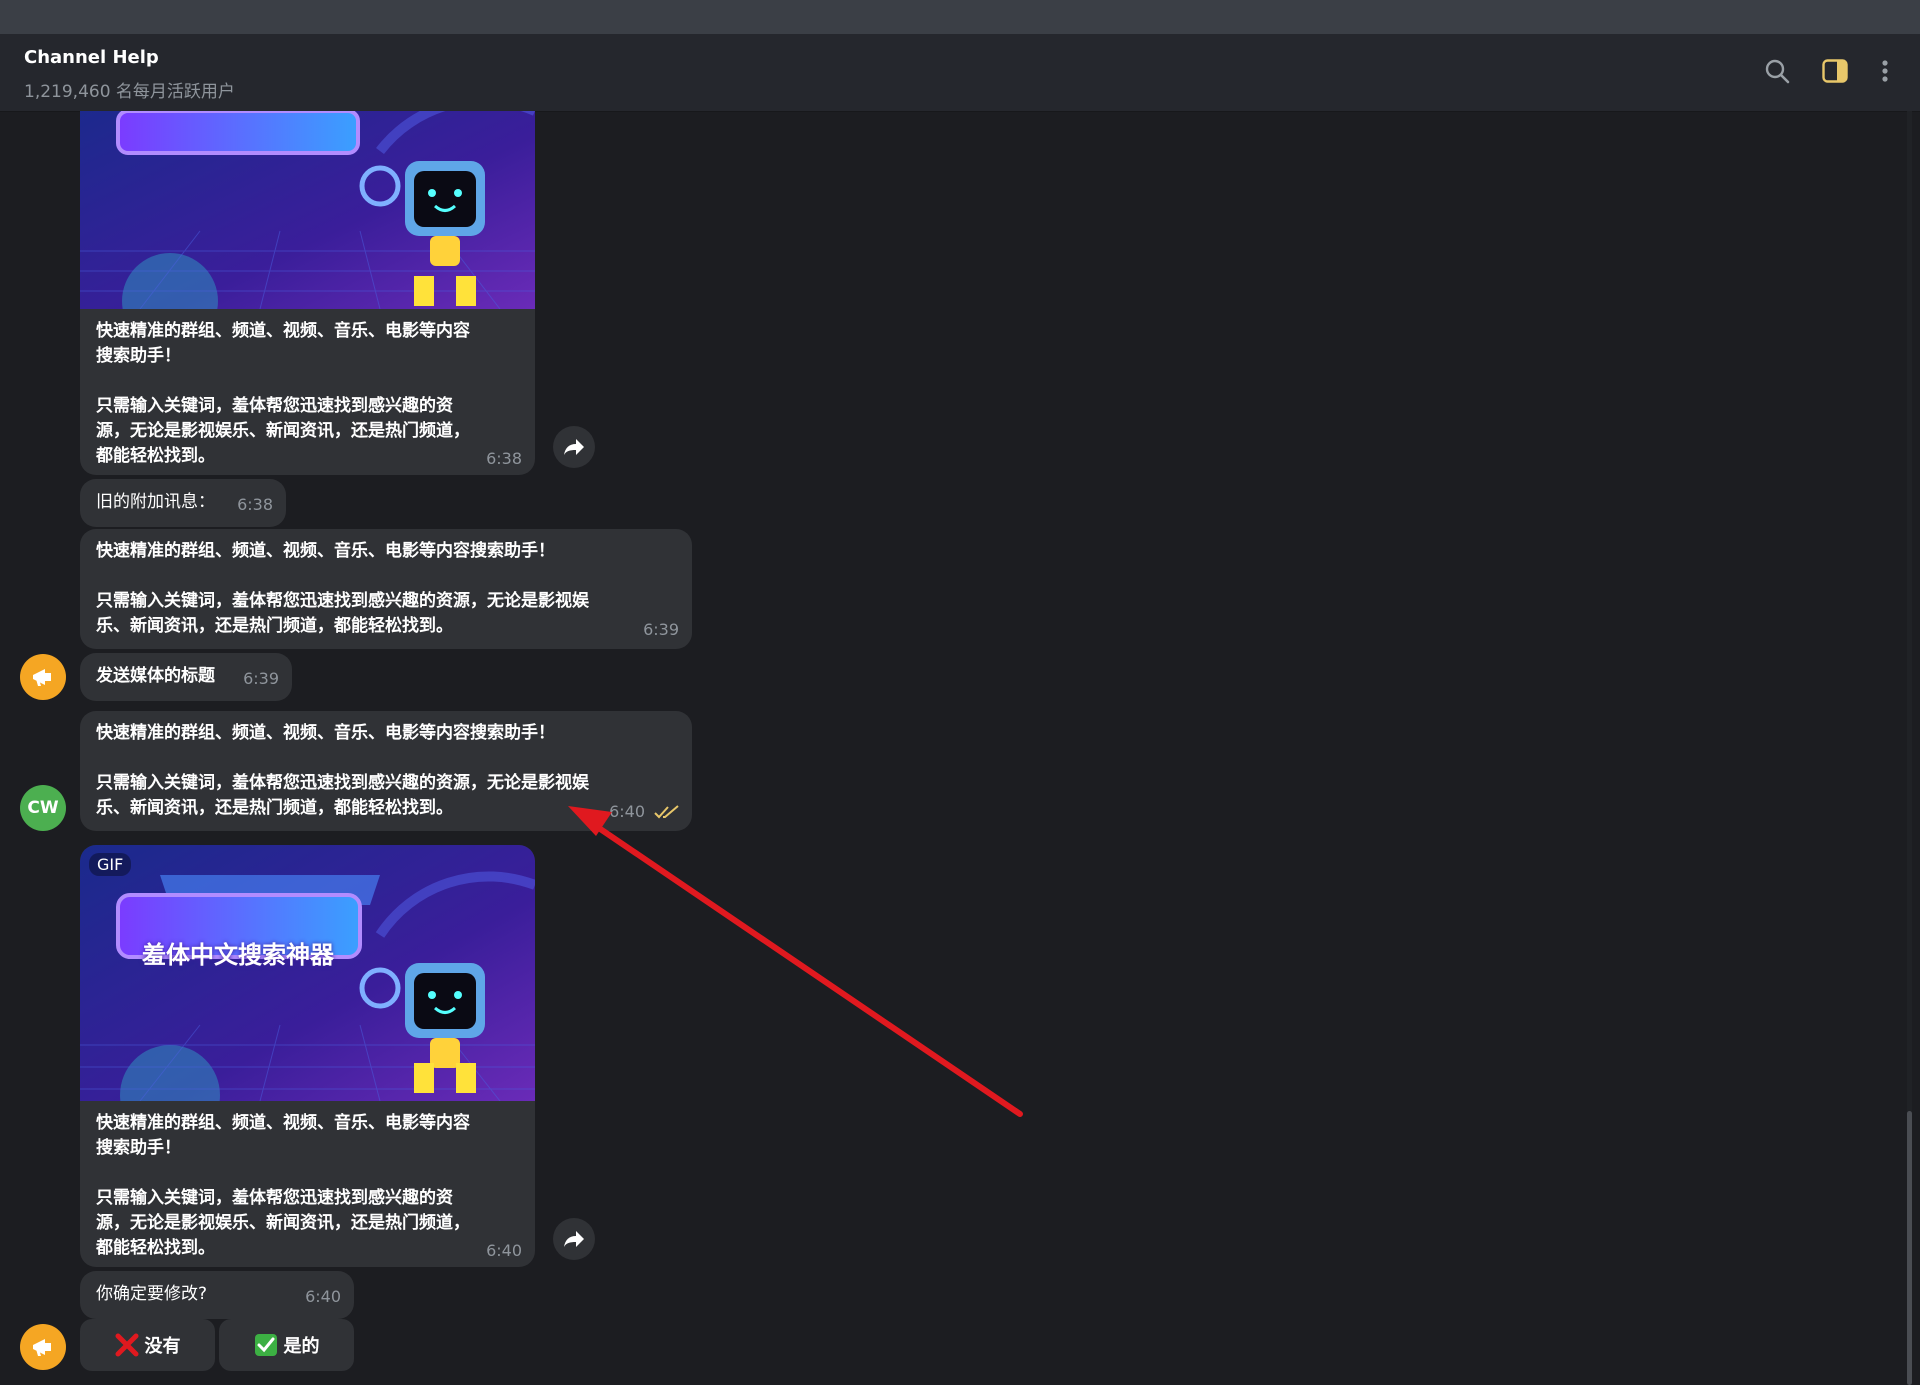 The height and width of the screenshot is (1385, 1920). What do you see at coordinates (43, 808) in the screenshot?
I see `user-avatar: CW` at bounding box center [43, 808].